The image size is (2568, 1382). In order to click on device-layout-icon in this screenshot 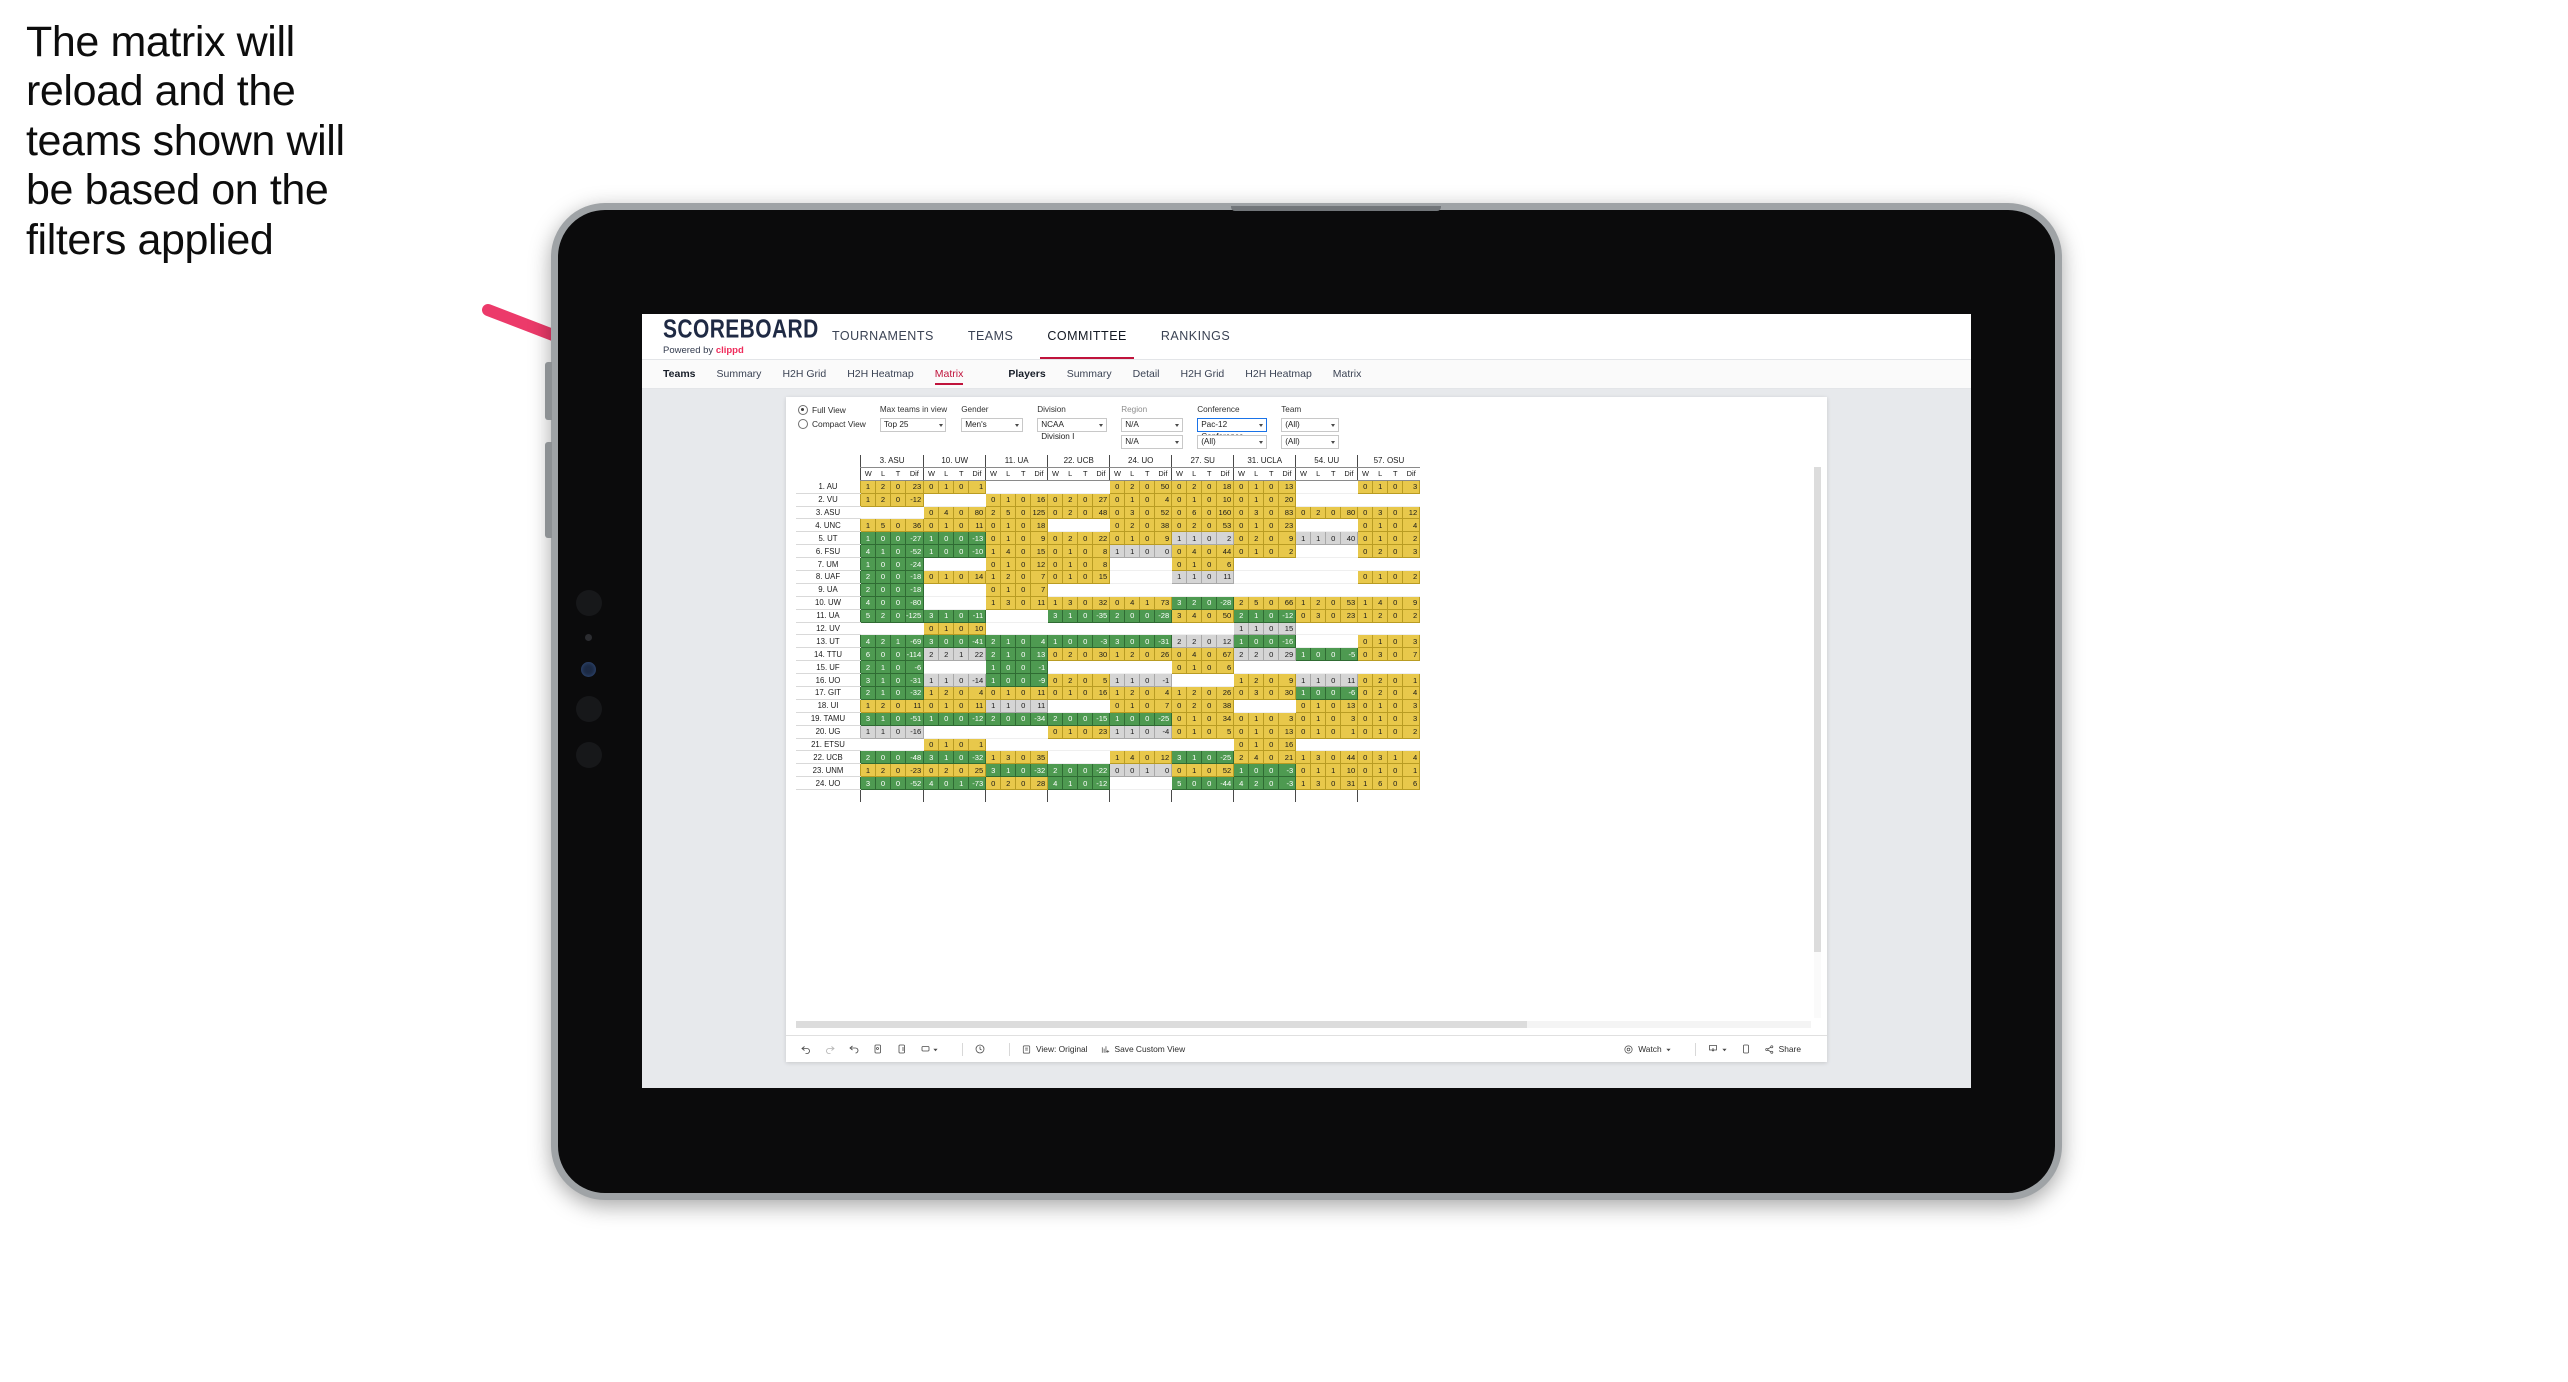, I will do `click(929, 1049)`.